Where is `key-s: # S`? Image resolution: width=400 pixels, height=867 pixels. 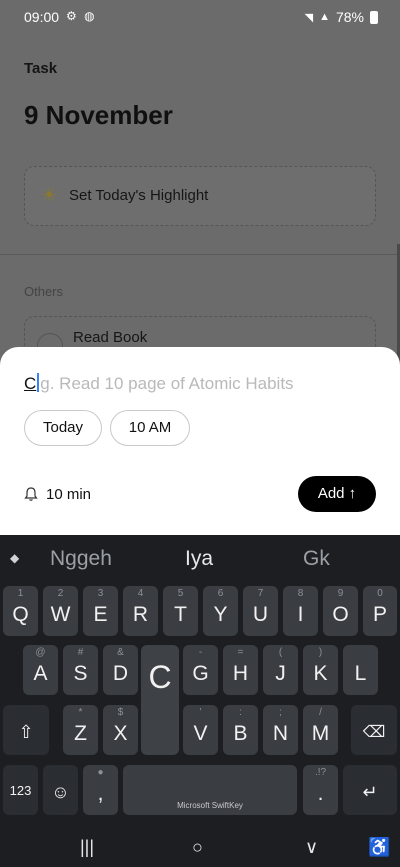
key-s: # S is located at coordinates (80, 670).